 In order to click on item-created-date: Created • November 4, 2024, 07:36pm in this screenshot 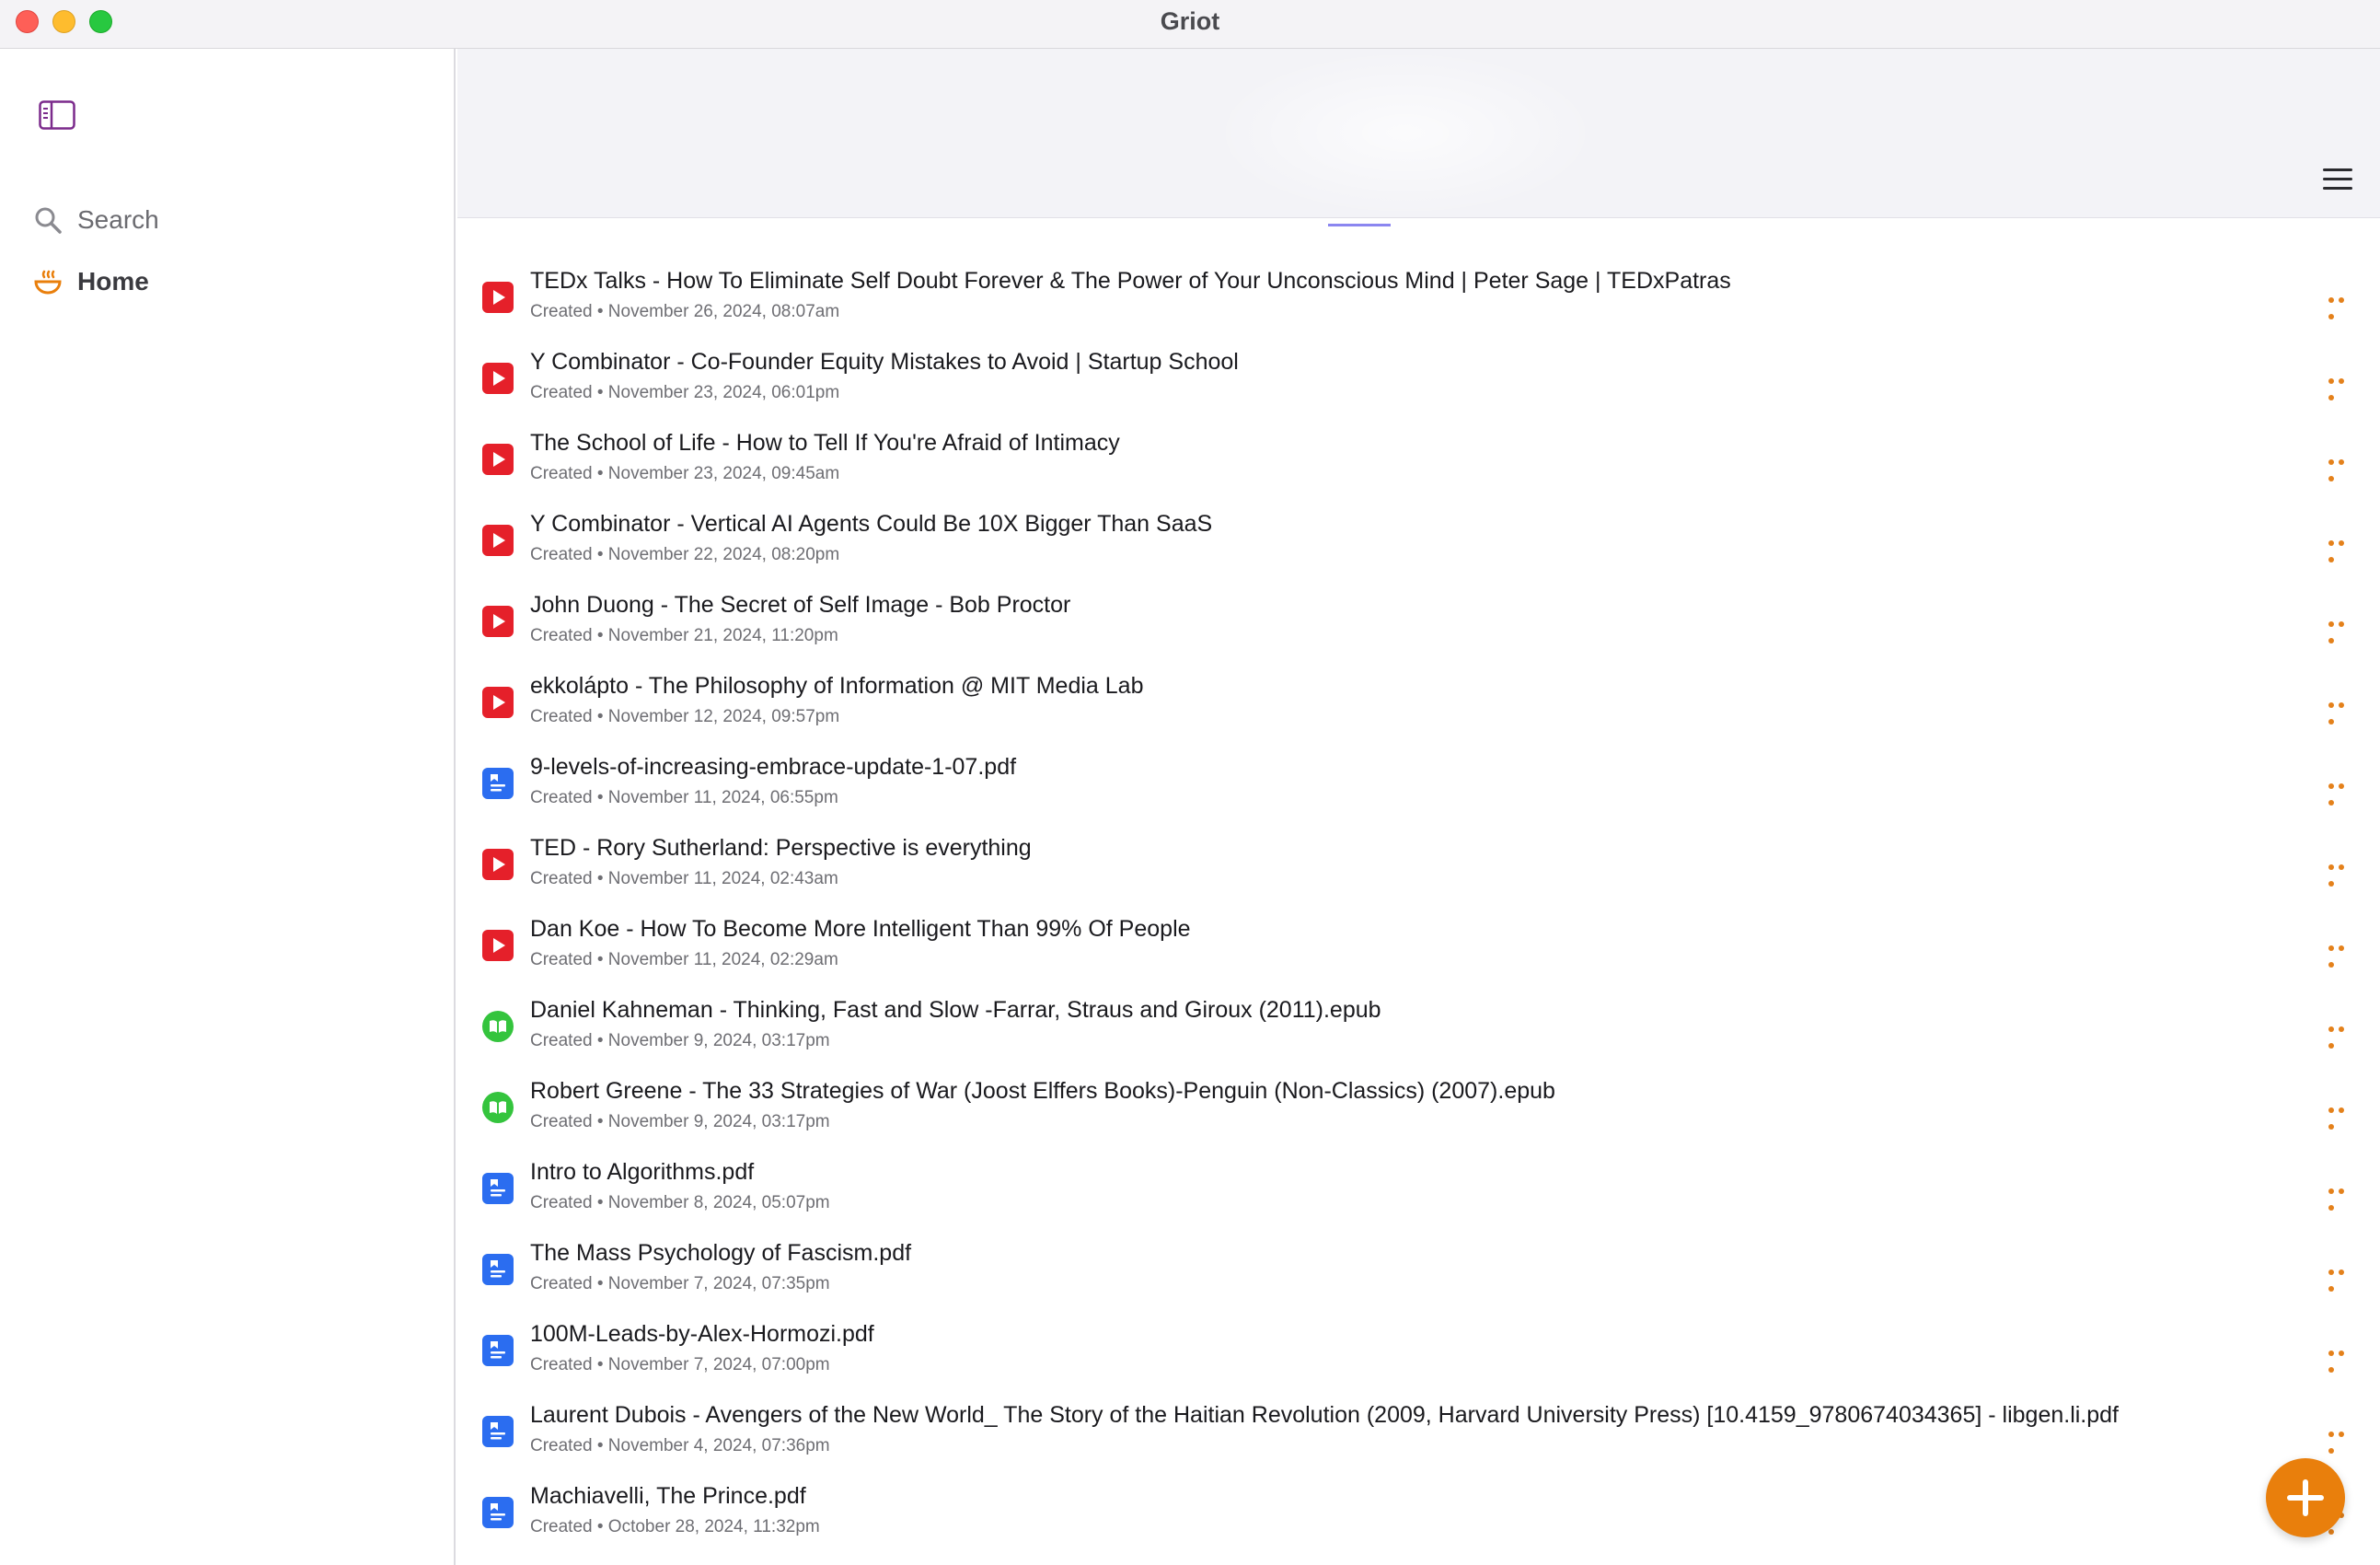, I will do `click(680, 1445)`.